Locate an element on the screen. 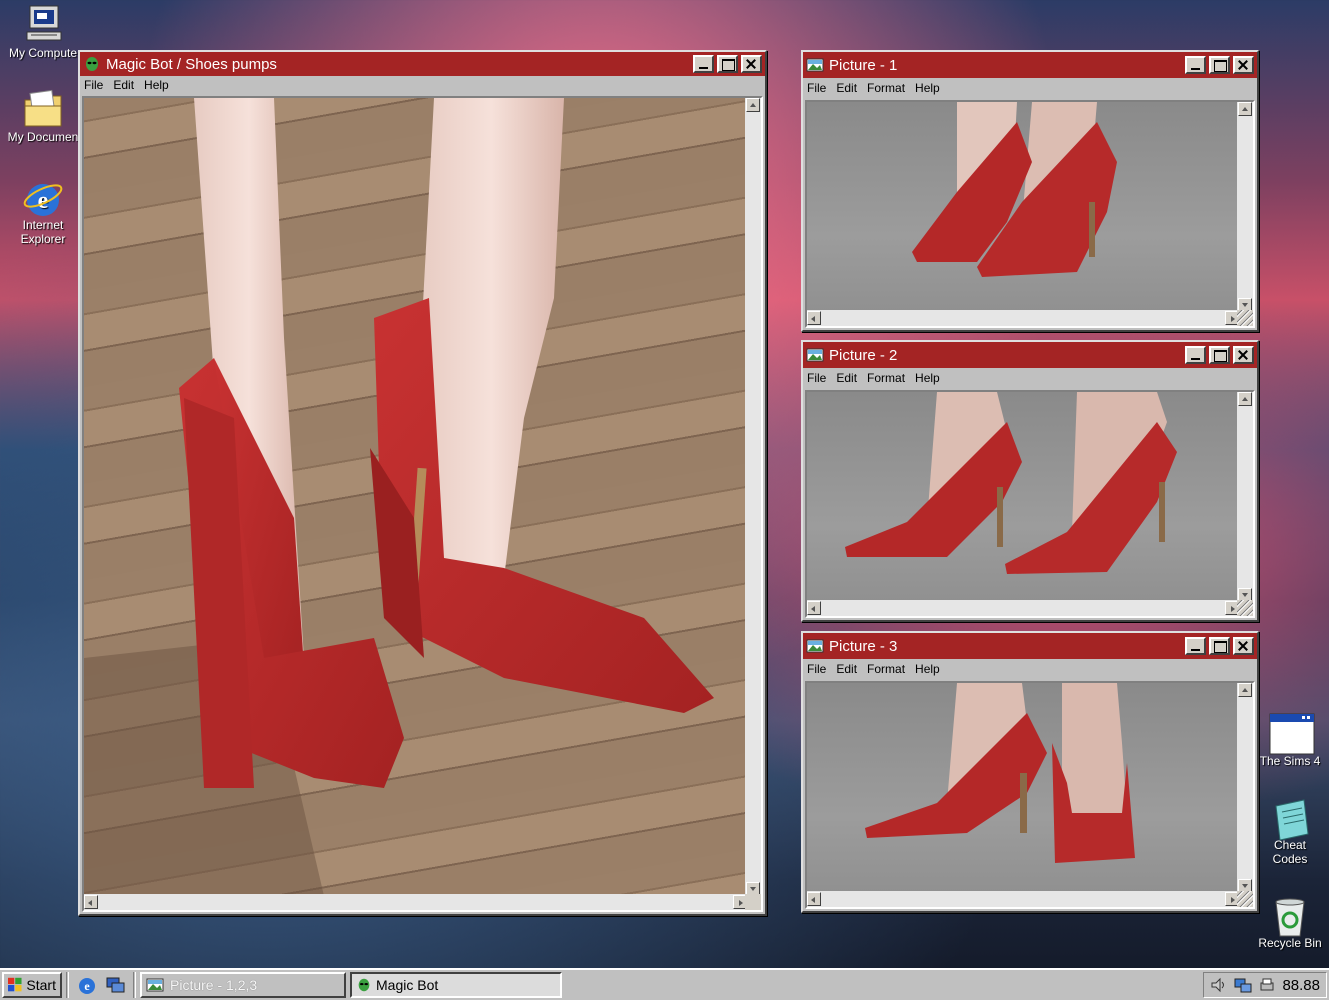 The height and width of the screenshot is (1000, 1329). network-icon is located at coordinates (1243, 985).